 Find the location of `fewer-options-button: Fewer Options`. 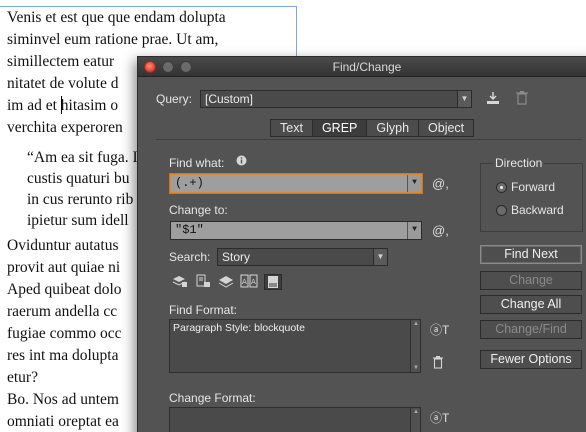

fewer-options-button: Fewer Options is located at coordinates (531, 359).